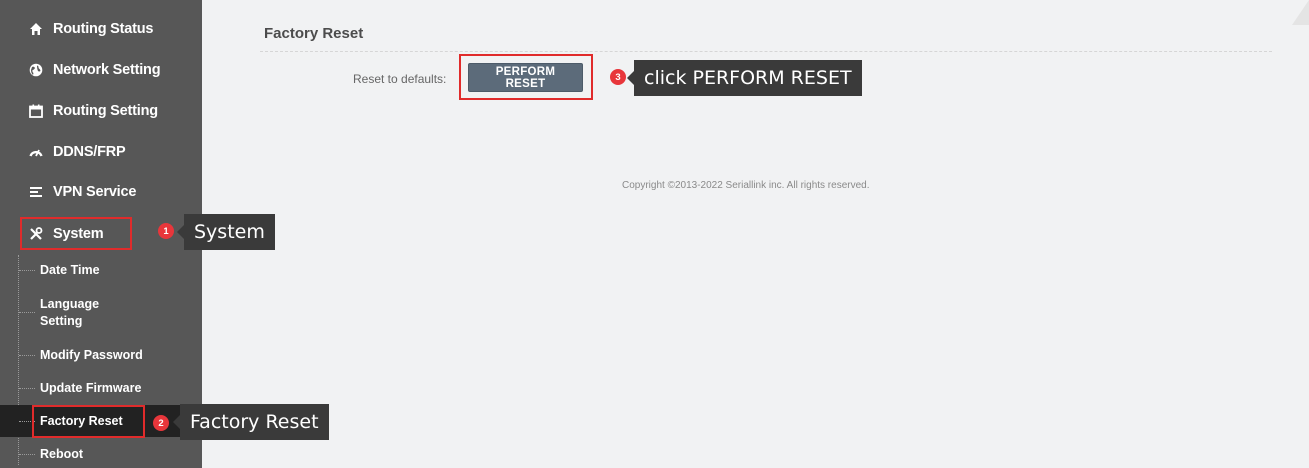 The width and height of the screenshot is (1309, 468). I want to click on sidebar-item-routing-setting: Routing Setting, so click(101, 111).